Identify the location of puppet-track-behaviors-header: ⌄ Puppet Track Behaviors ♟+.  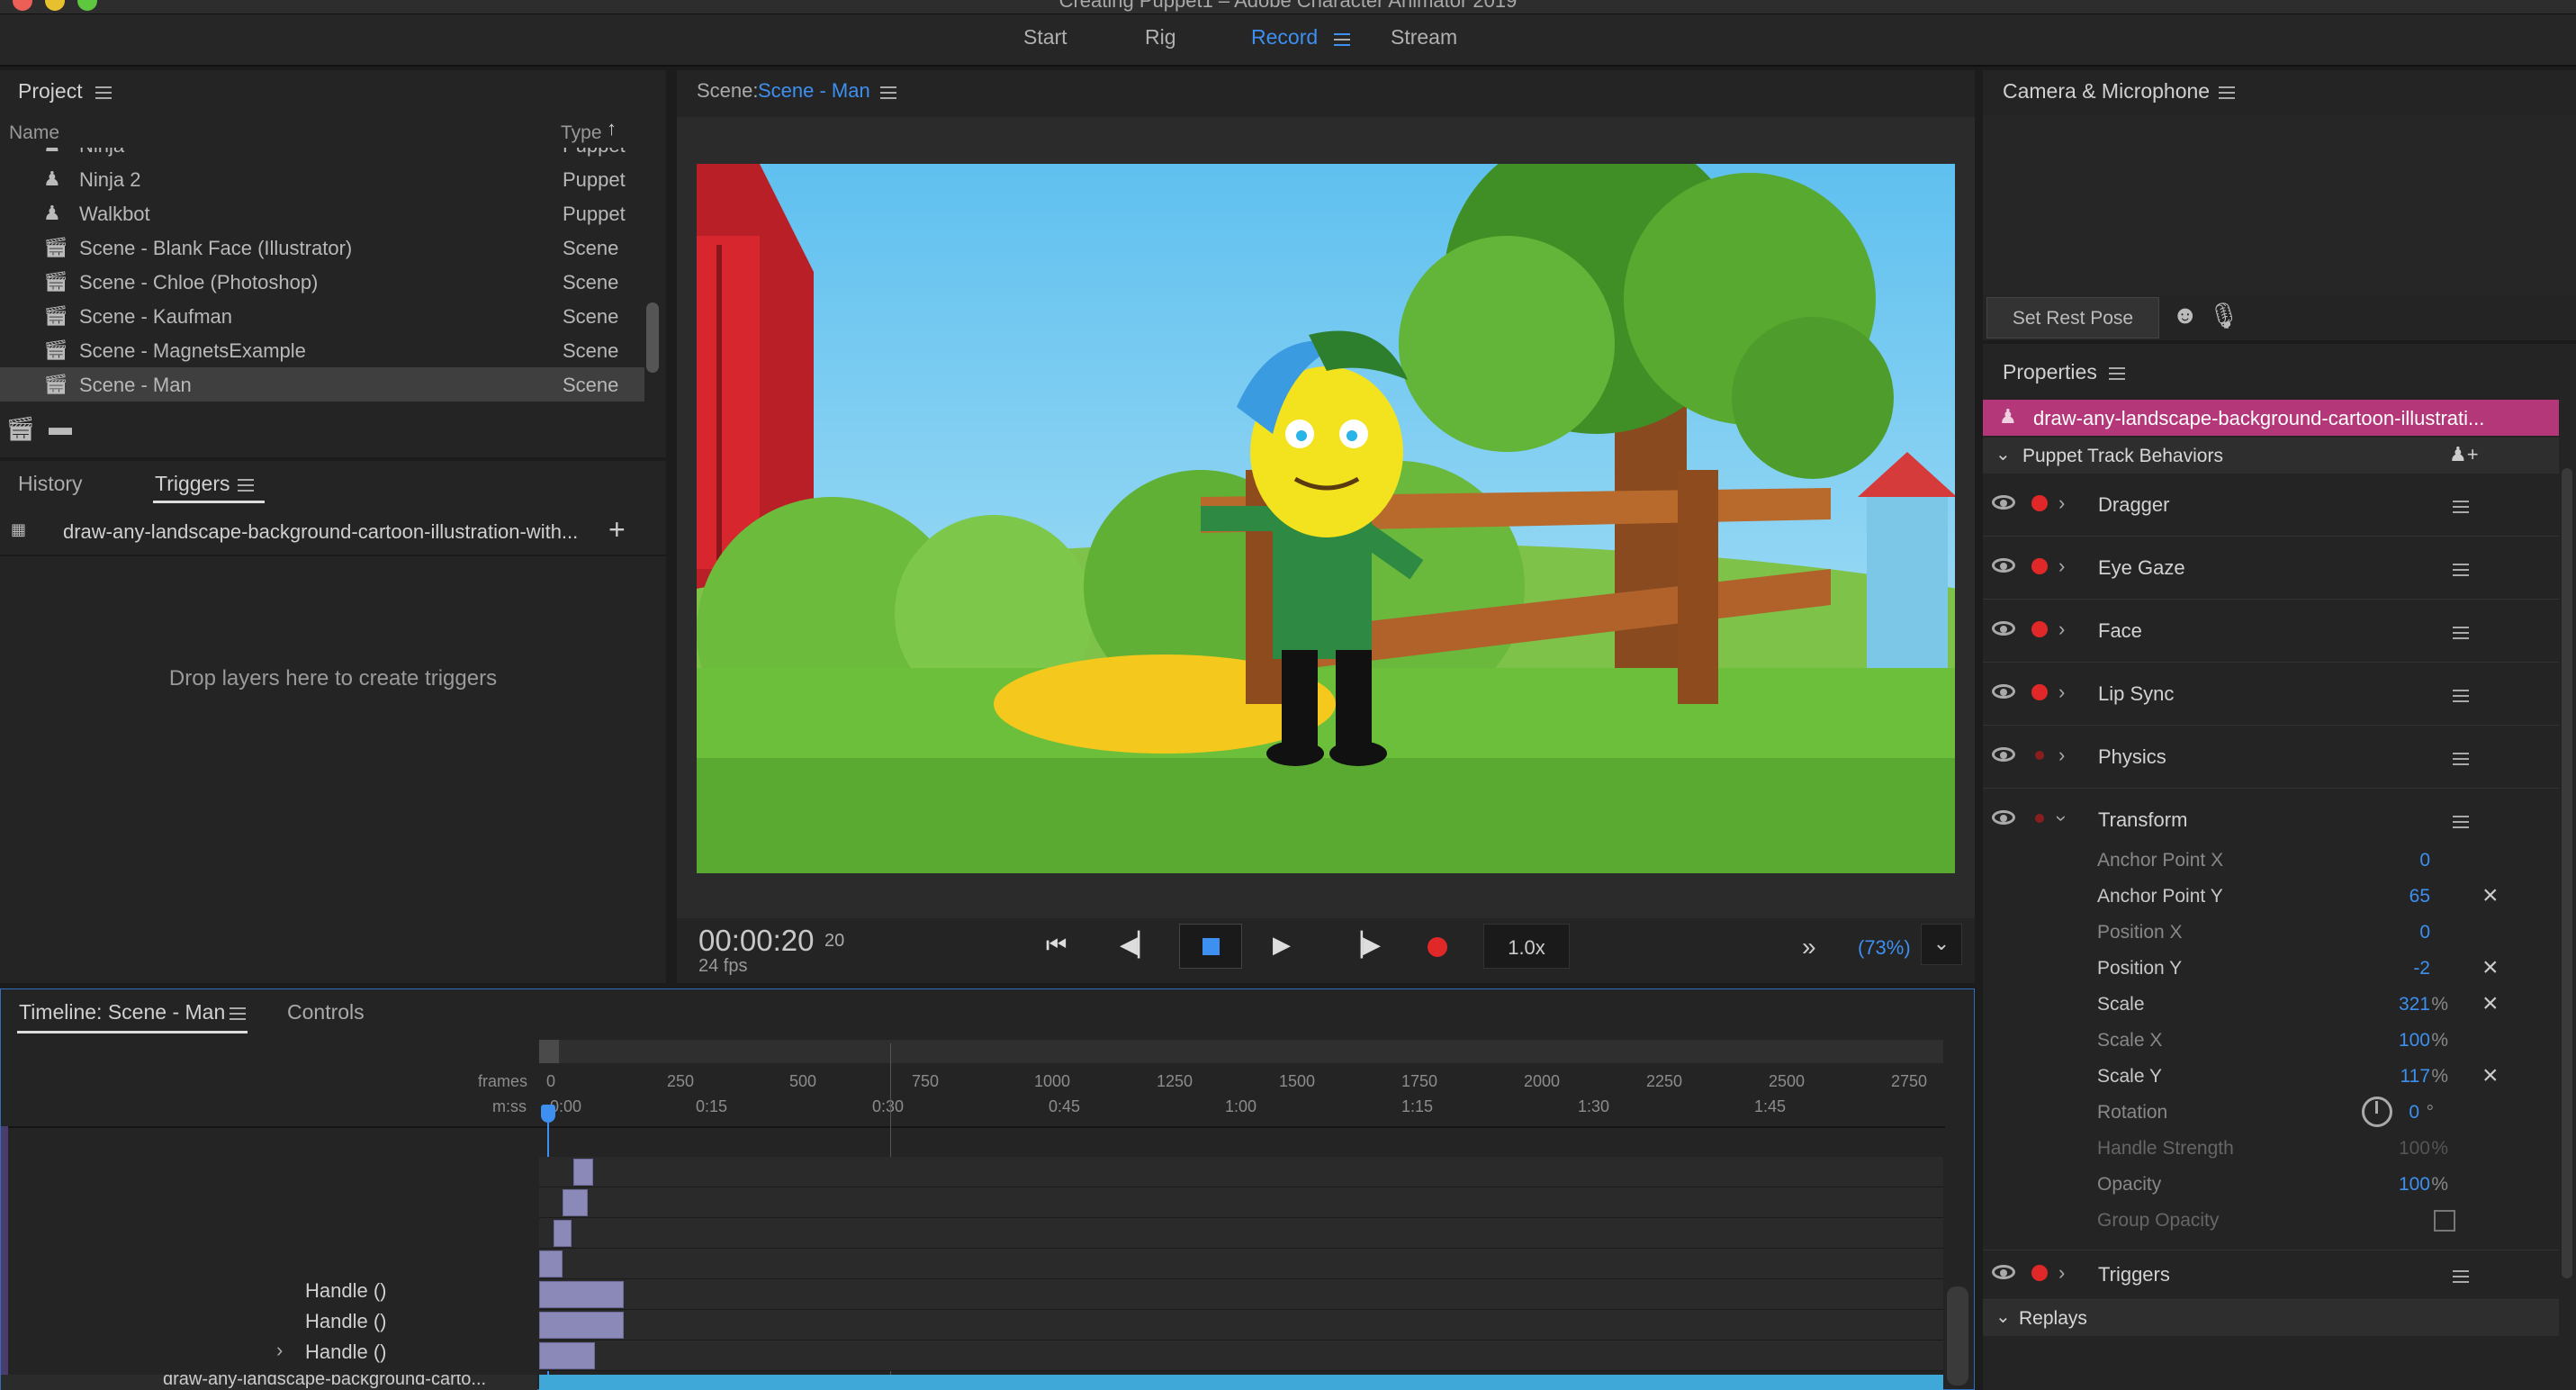
(2271, 456).